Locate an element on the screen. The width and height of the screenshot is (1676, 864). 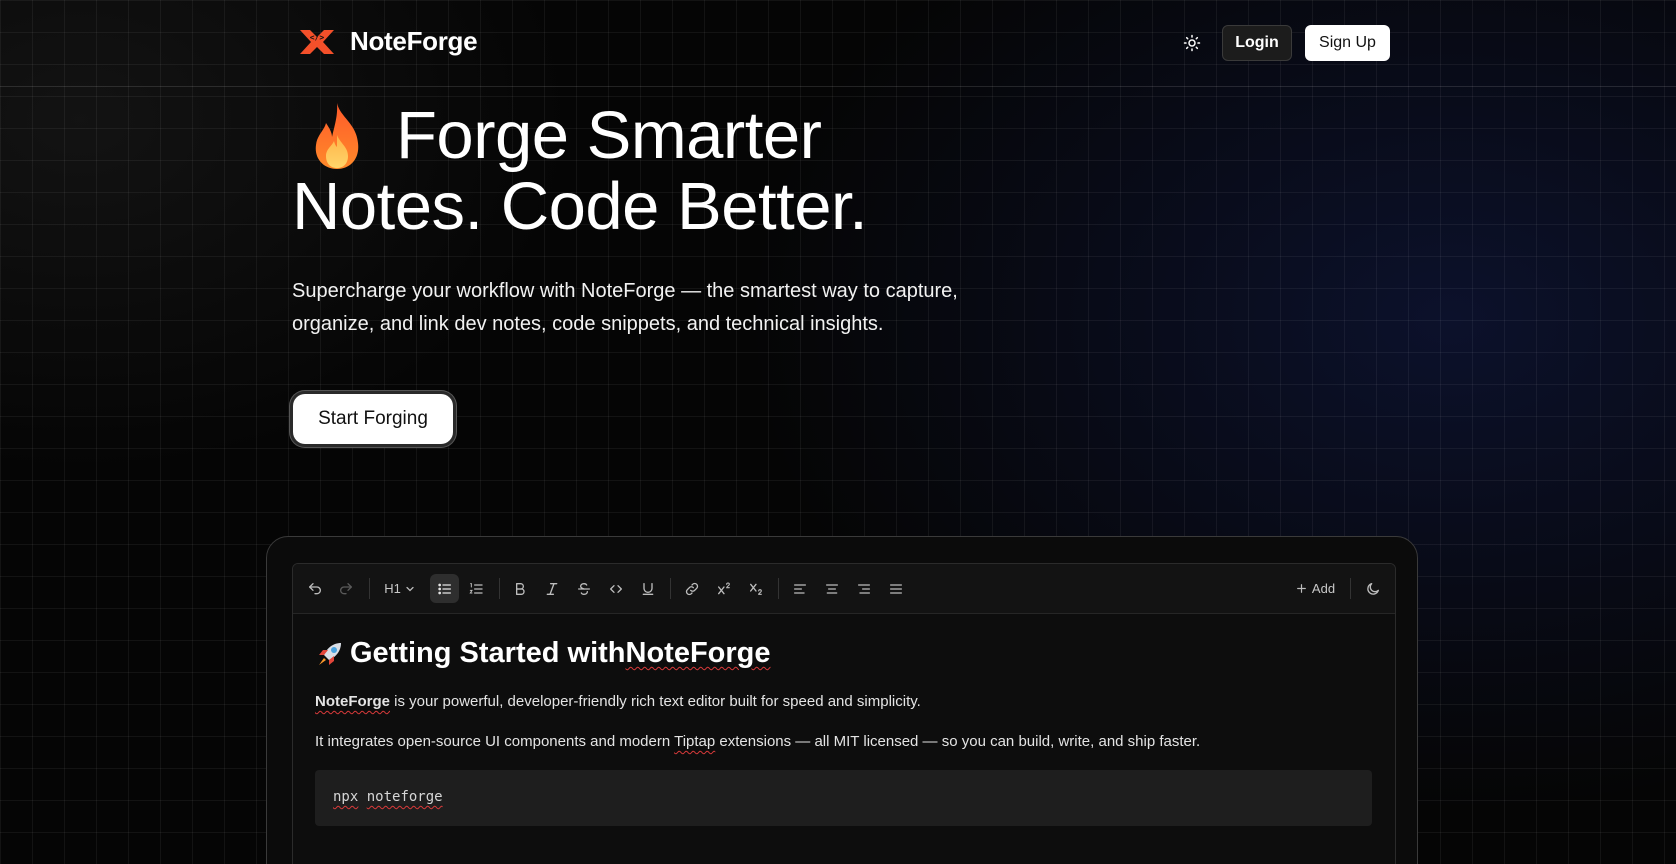
align-center-button is located at coordinates (832, 588).